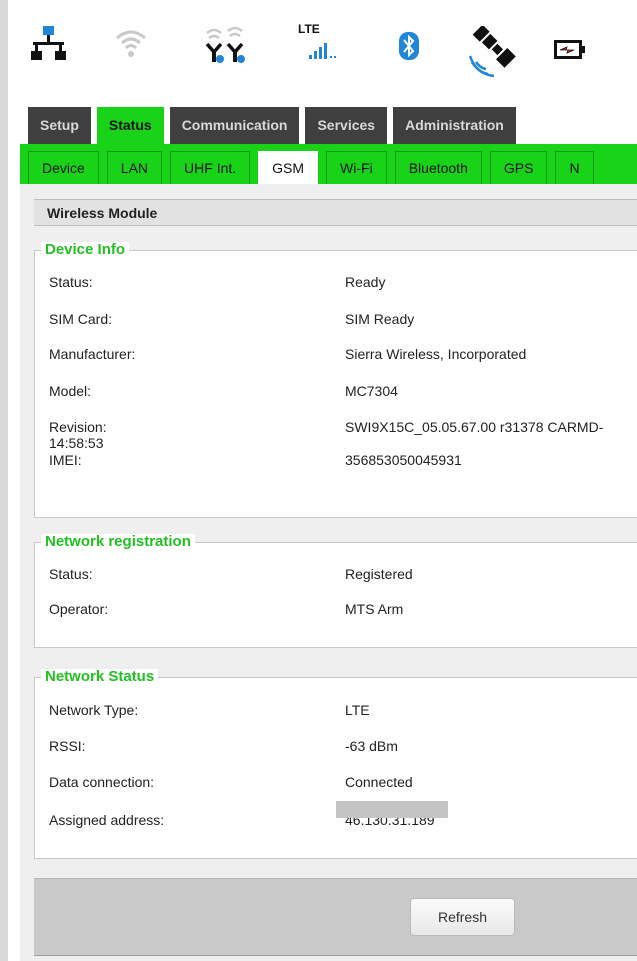  I want to click on status-icon-bar: LTE, so click(322, 50).